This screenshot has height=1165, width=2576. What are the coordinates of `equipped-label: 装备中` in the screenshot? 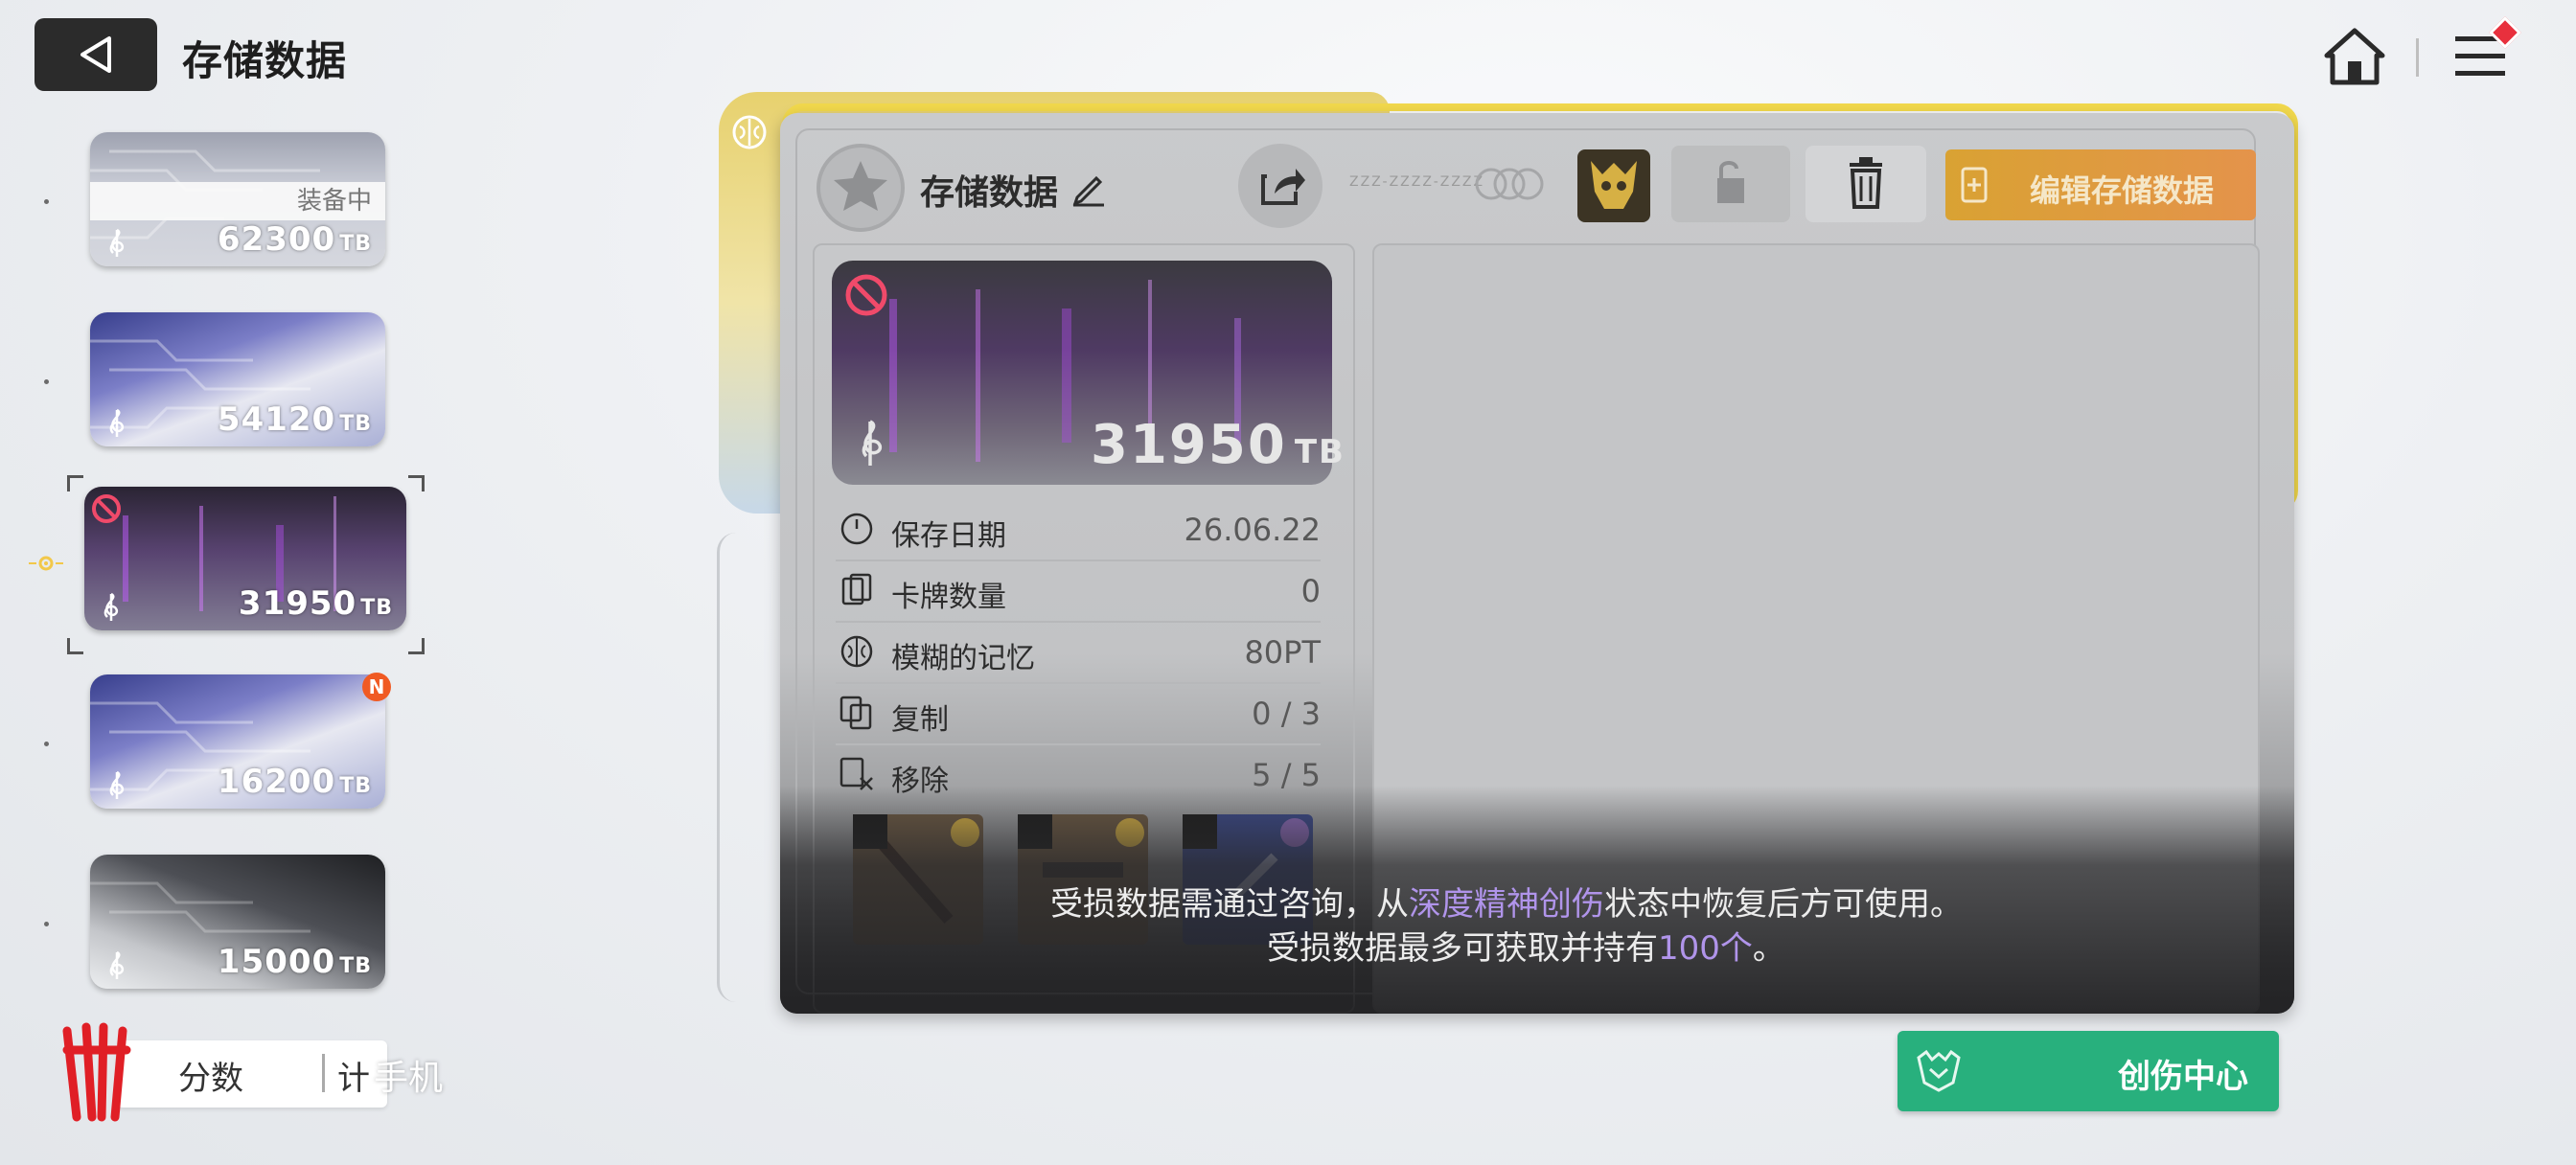 It's located at (237, 201).